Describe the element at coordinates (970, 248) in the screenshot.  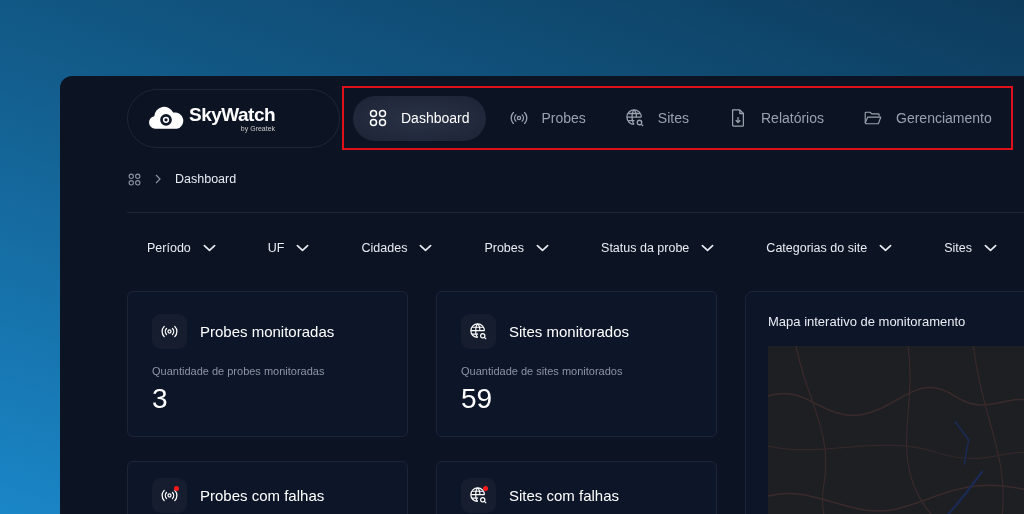
I see `filter-dropdown: Sites` at that location.